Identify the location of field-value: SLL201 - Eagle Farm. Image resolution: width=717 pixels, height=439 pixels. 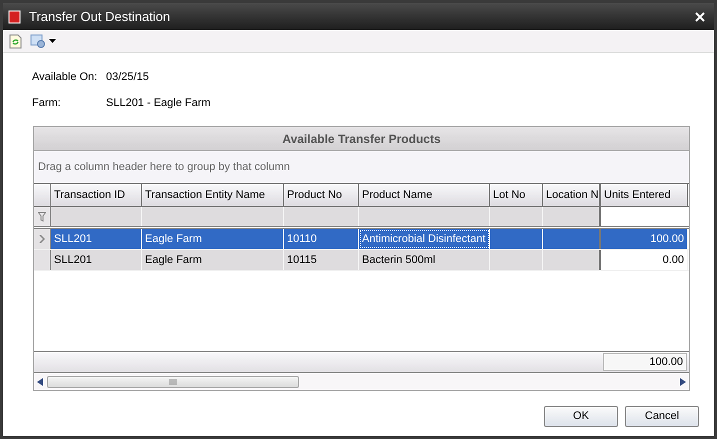
(158, 103).